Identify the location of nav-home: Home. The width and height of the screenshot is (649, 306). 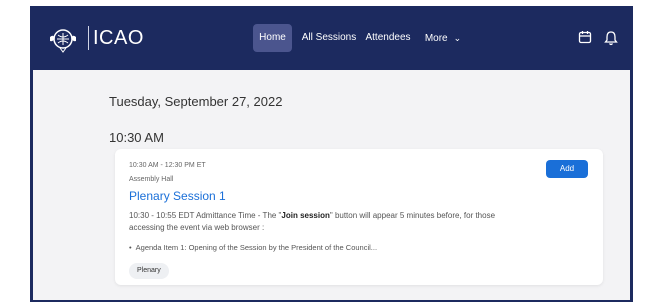
(272, 38).